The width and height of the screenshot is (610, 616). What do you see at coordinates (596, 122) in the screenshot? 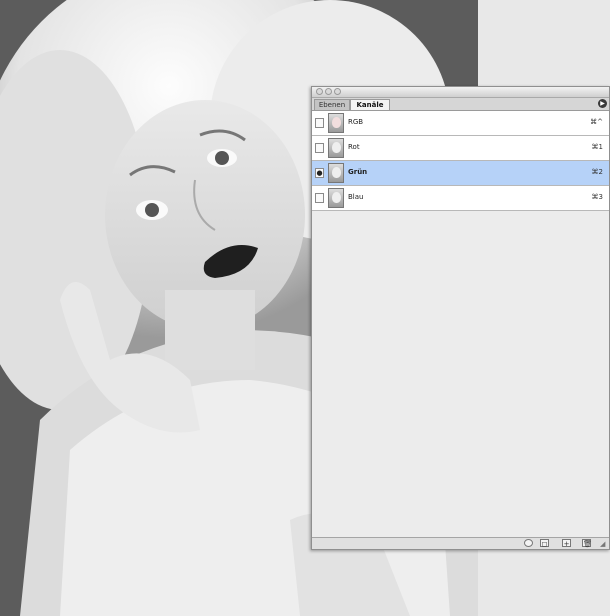
I see `channel-shortcut: ⌘^` at bounding box center [596, 122].